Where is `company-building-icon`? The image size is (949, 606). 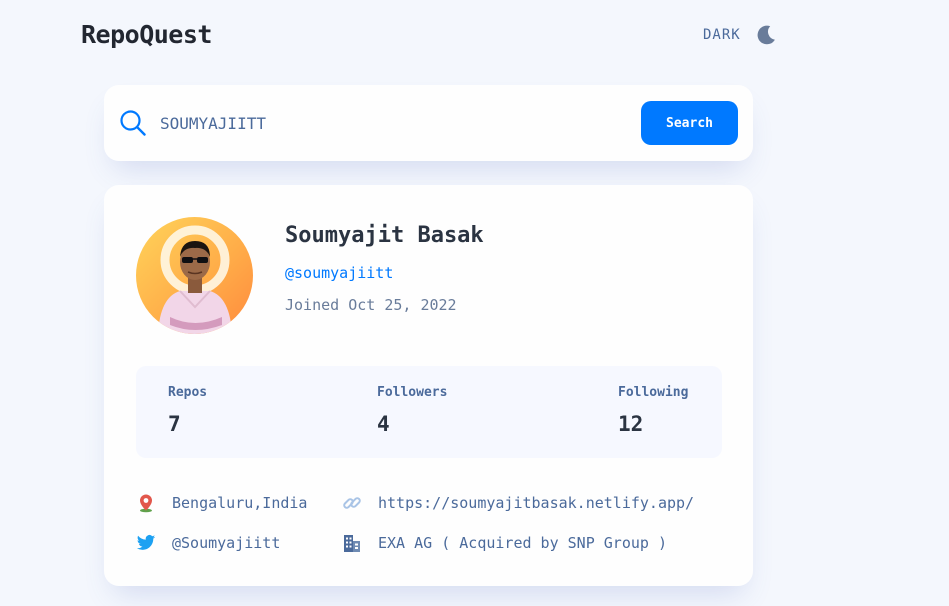 company-building-icon is located at coordinates (352, 543).